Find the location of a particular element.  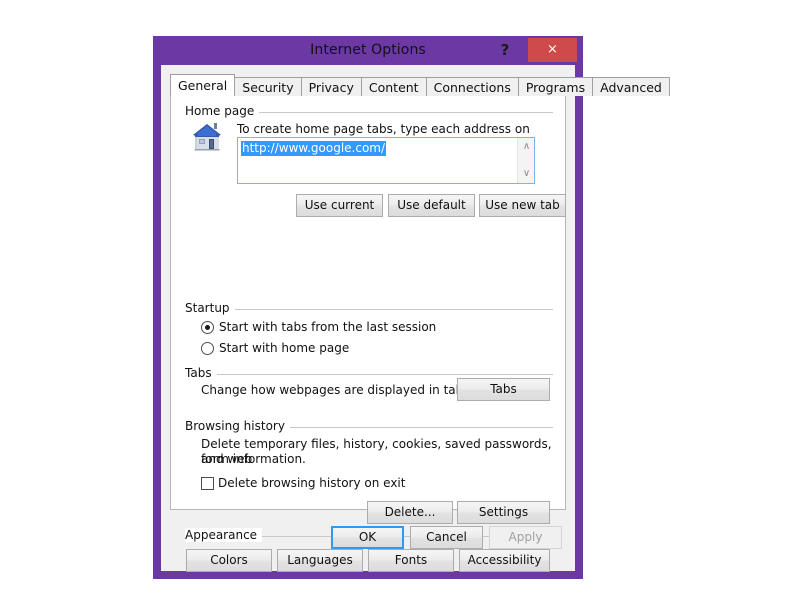

ok-button: OK is located at coordinates (367, 537).